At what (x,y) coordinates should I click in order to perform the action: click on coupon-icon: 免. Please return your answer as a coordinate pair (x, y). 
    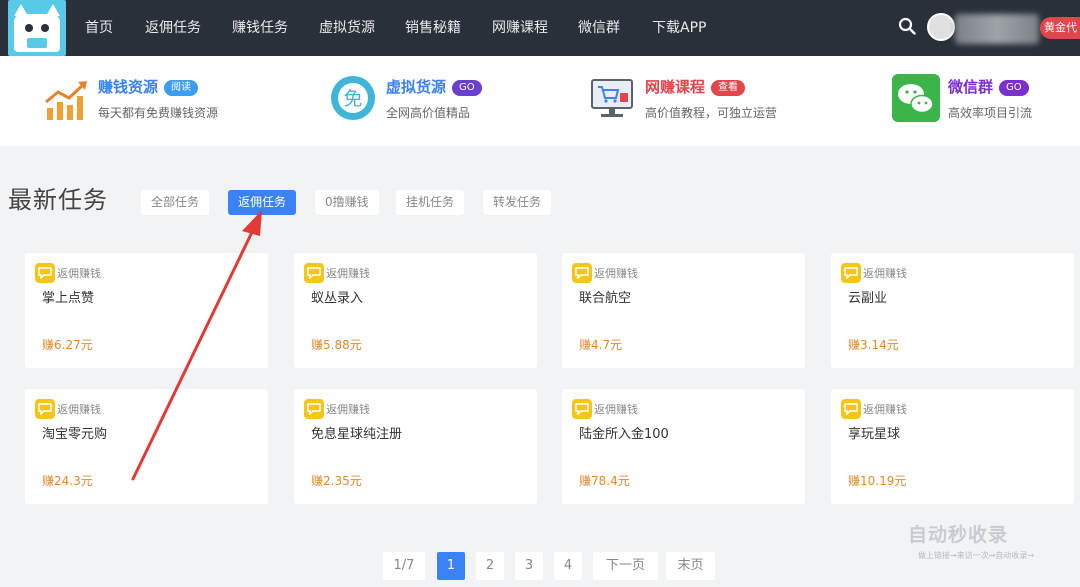
    Looking at the image, I should click on (353, 98).